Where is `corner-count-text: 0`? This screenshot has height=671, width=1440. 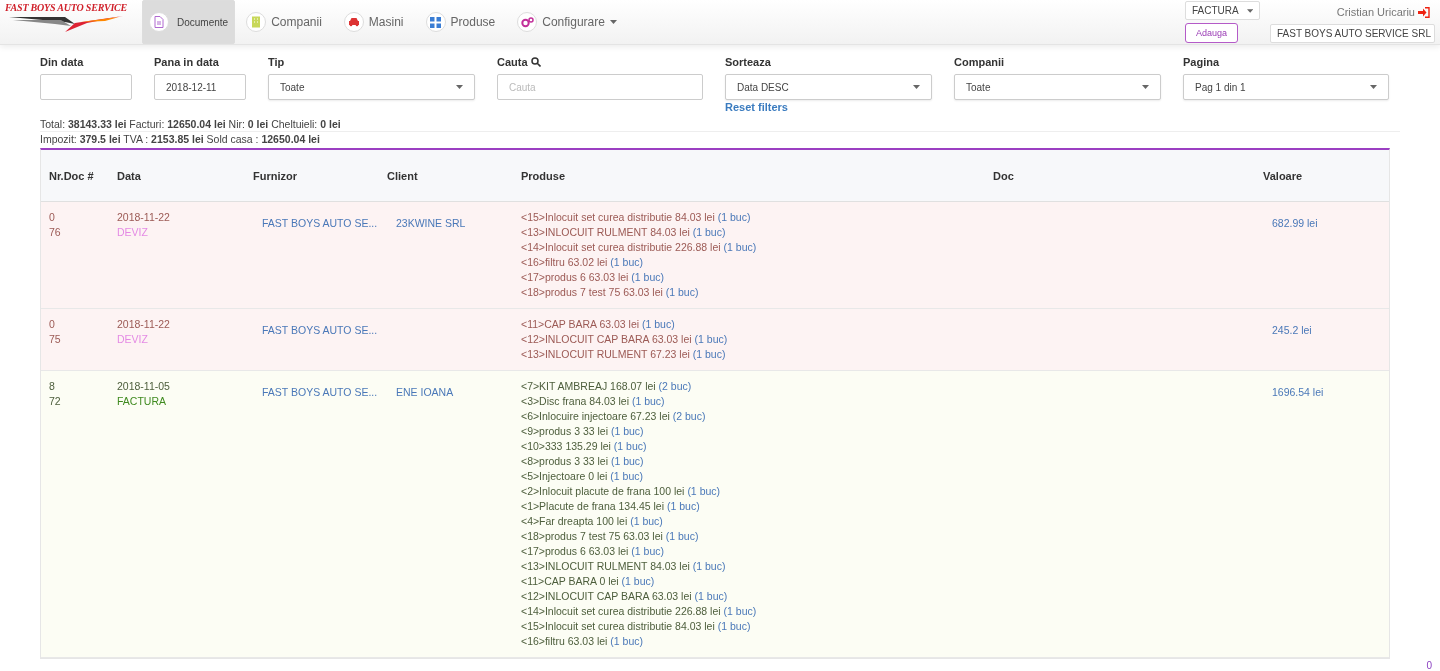 corner-count-text: 0 is located at coordinates (1429, 665).